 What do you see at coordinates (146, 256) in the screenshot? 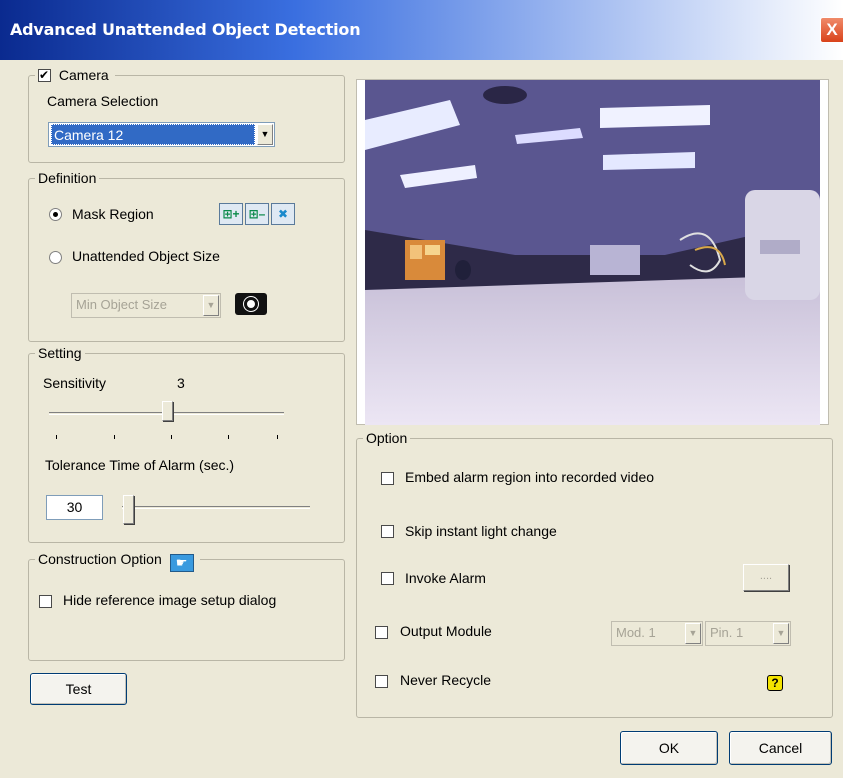
I see `object-size-label: Unattended Object Size` at bounding box center [146, 256].